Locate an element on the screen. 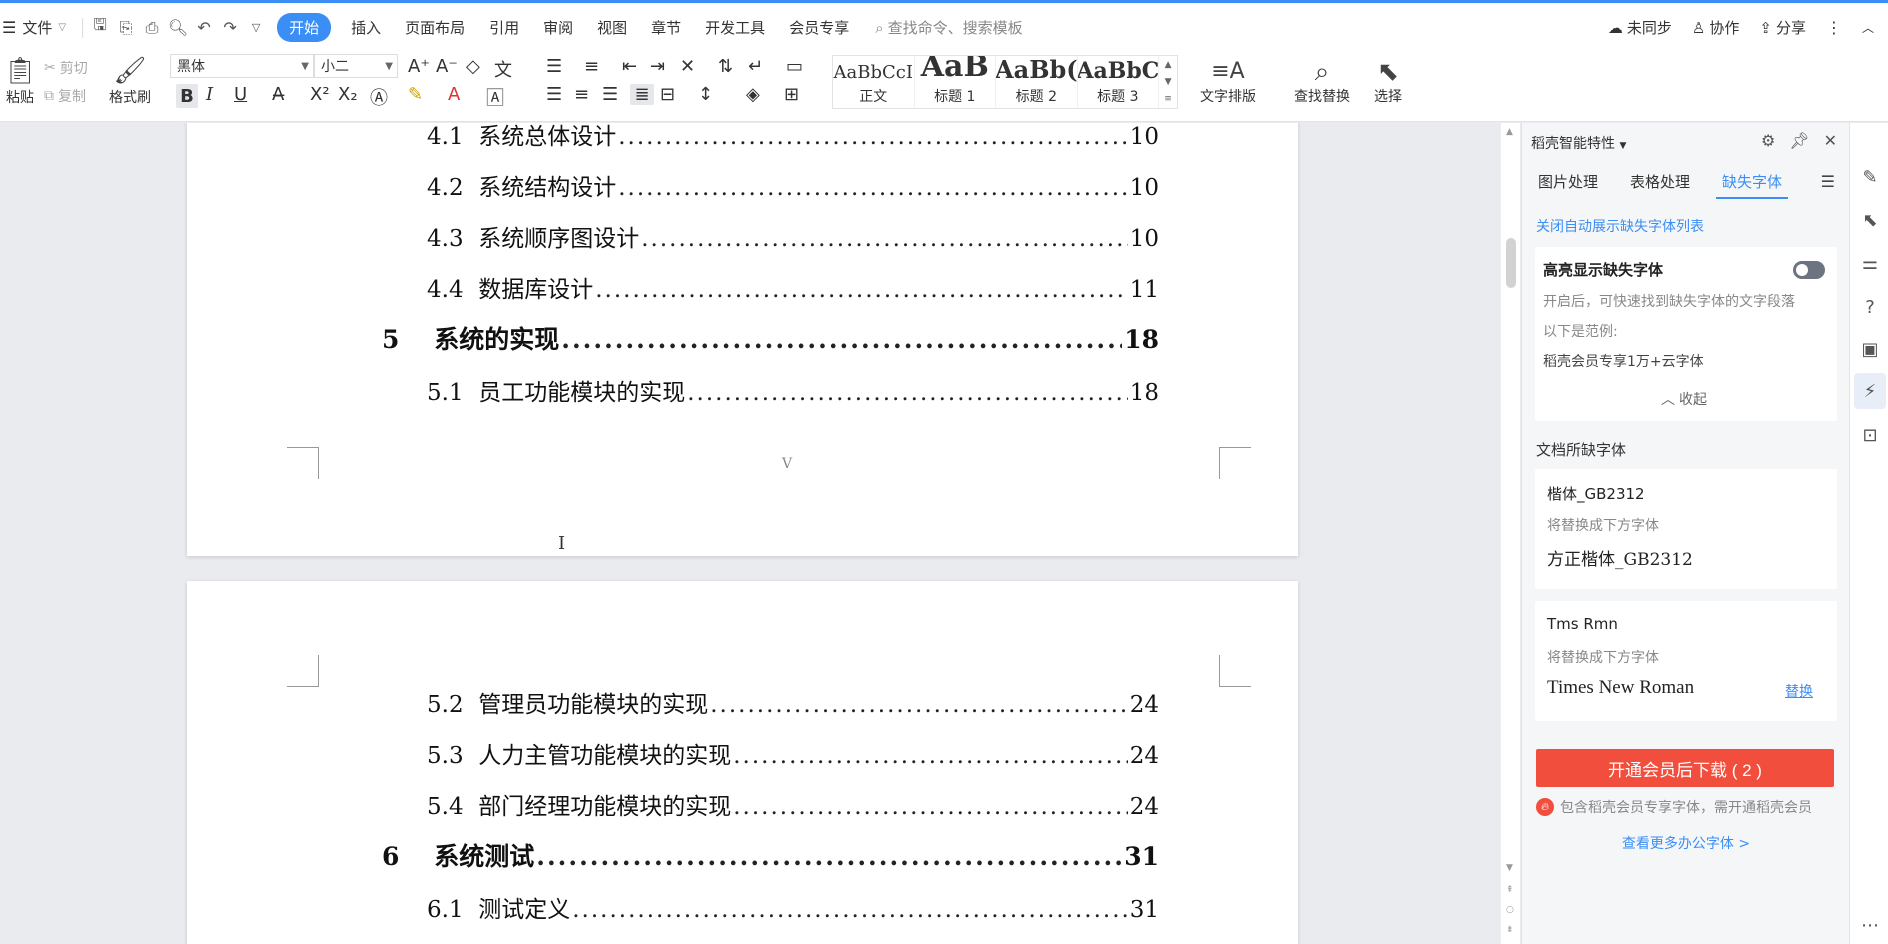 Image resolution: width=1888 pixels, height=944 pixels. borders-icon: ⊞ is located at coordinates (791, 94).